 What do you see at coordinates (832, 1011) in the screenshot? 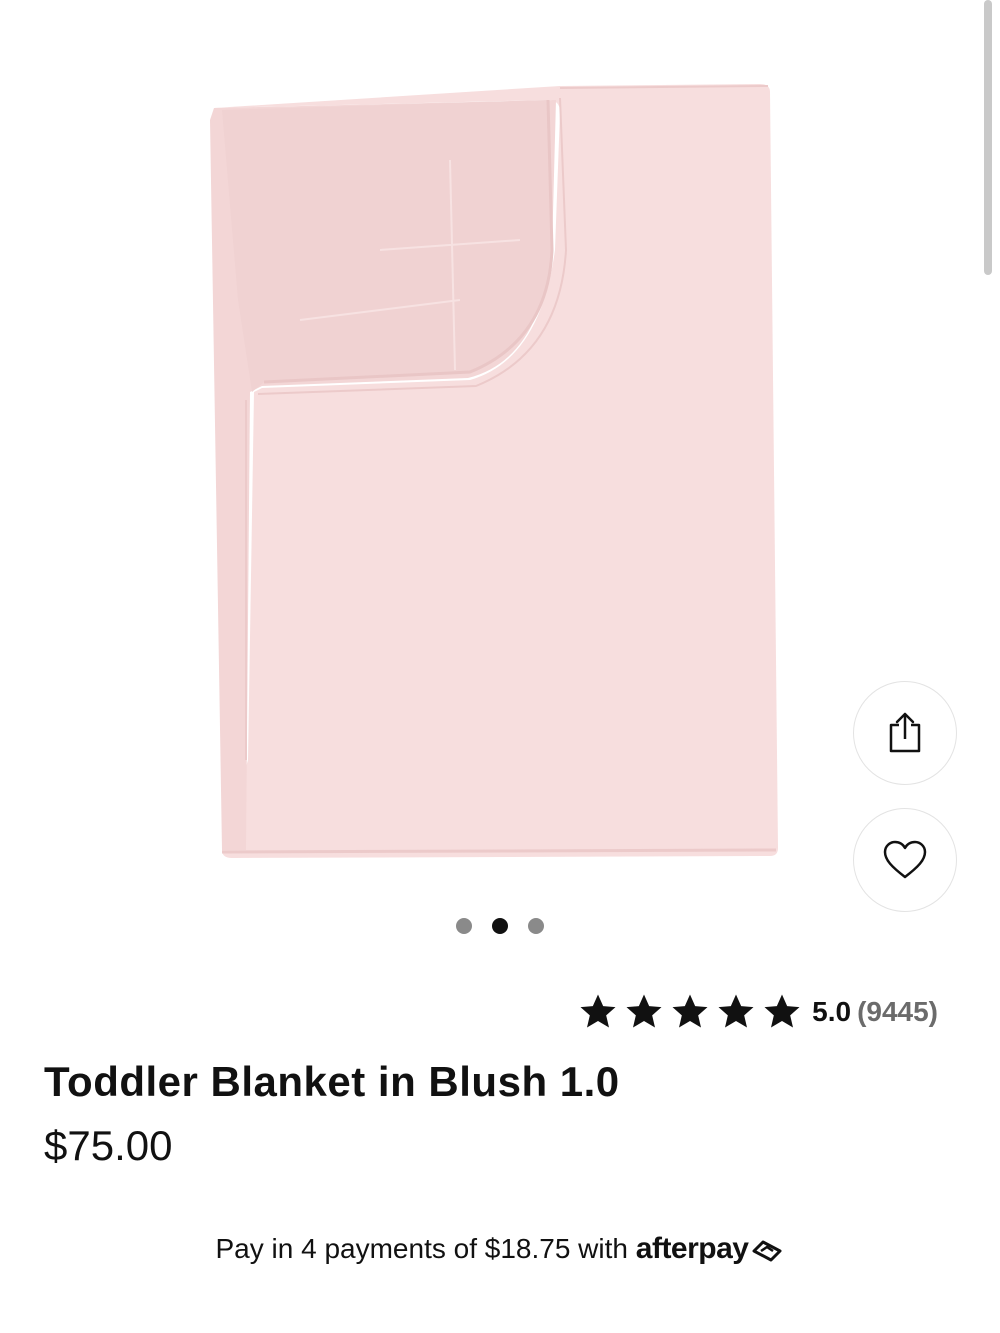
I see `rating-value: 5.0` at bounding box center [832, 1011].